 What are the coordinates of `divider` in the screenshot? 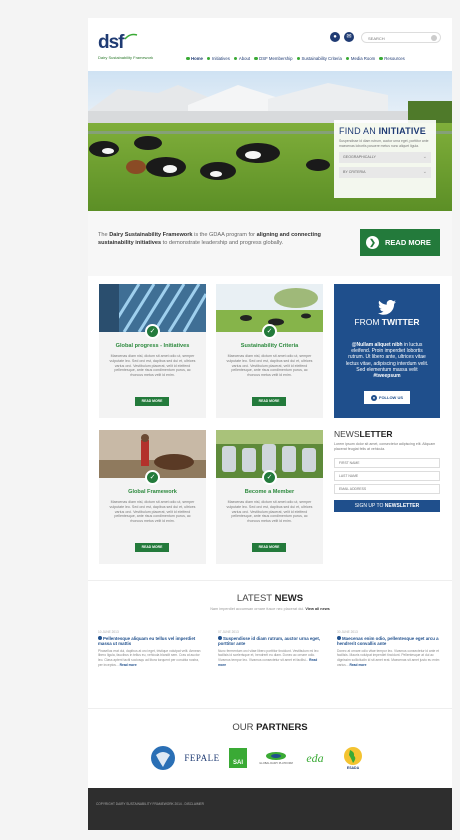 It's located at (270, 708).